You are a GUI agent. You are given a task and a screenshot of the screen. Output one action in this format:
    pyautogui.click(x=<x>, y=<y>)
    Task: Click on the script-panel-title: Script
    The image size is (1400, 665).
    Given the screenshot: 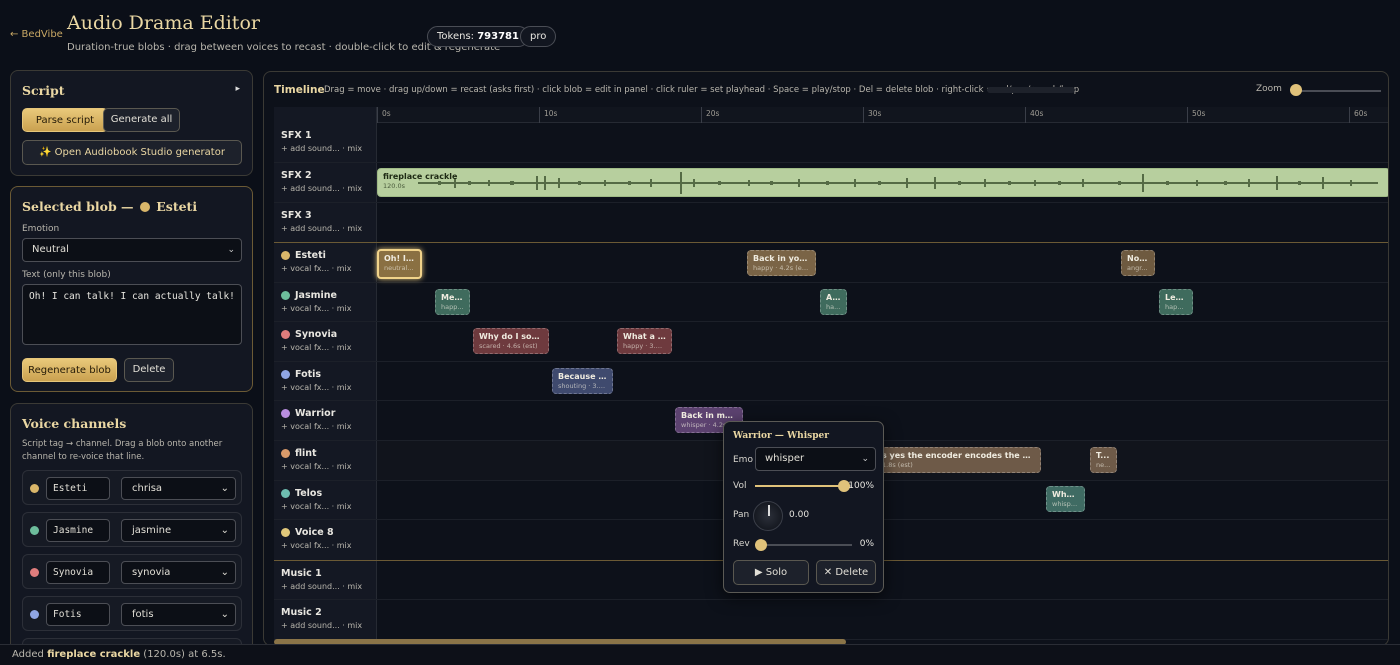 What is the action you would take?
    pyautogui.click(x=43, y=90)
    